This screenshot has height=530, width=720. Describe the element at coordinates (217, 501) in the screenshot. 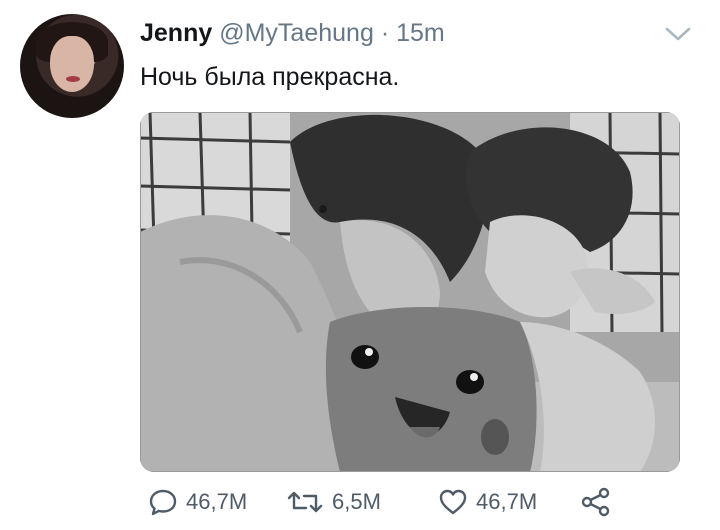

I see `reply-count: 46,7M` at that location.